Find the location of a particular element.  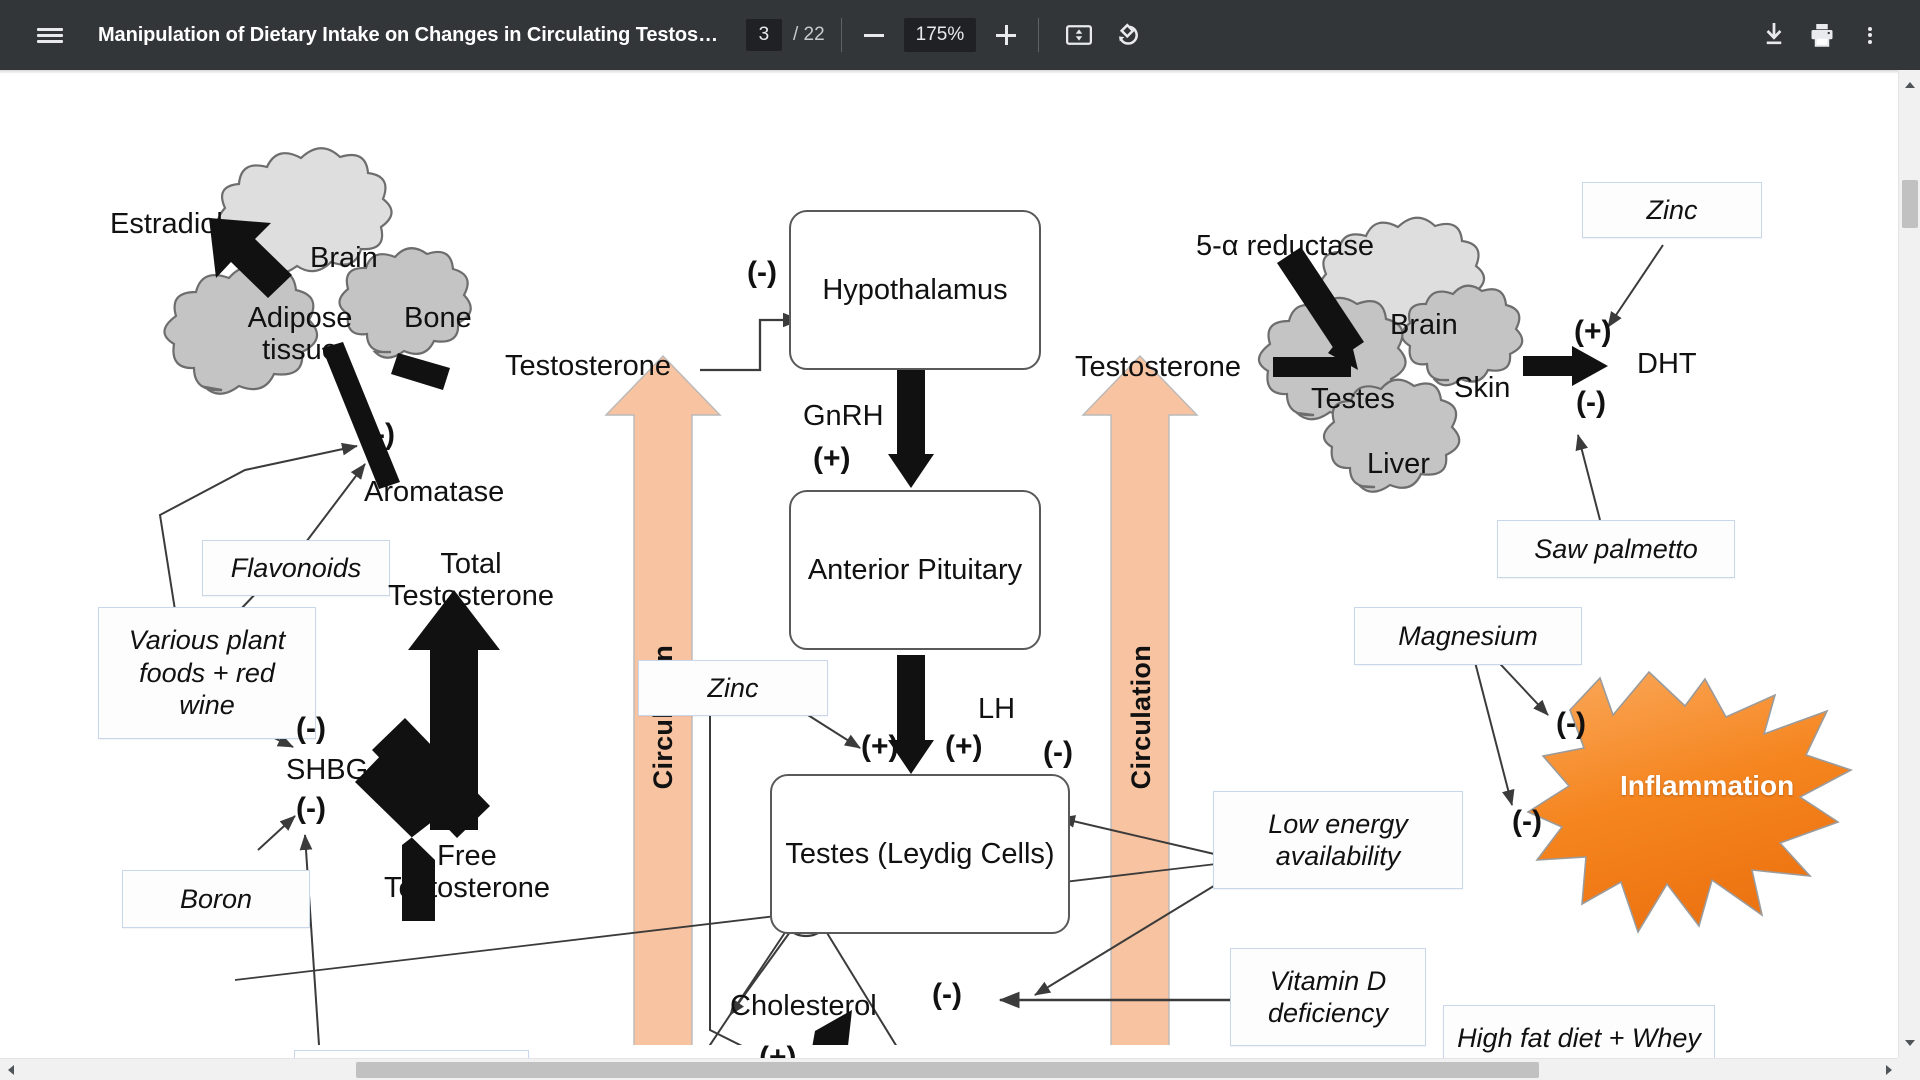

connector-zinc-dht is located at coordinates (1635, 286).